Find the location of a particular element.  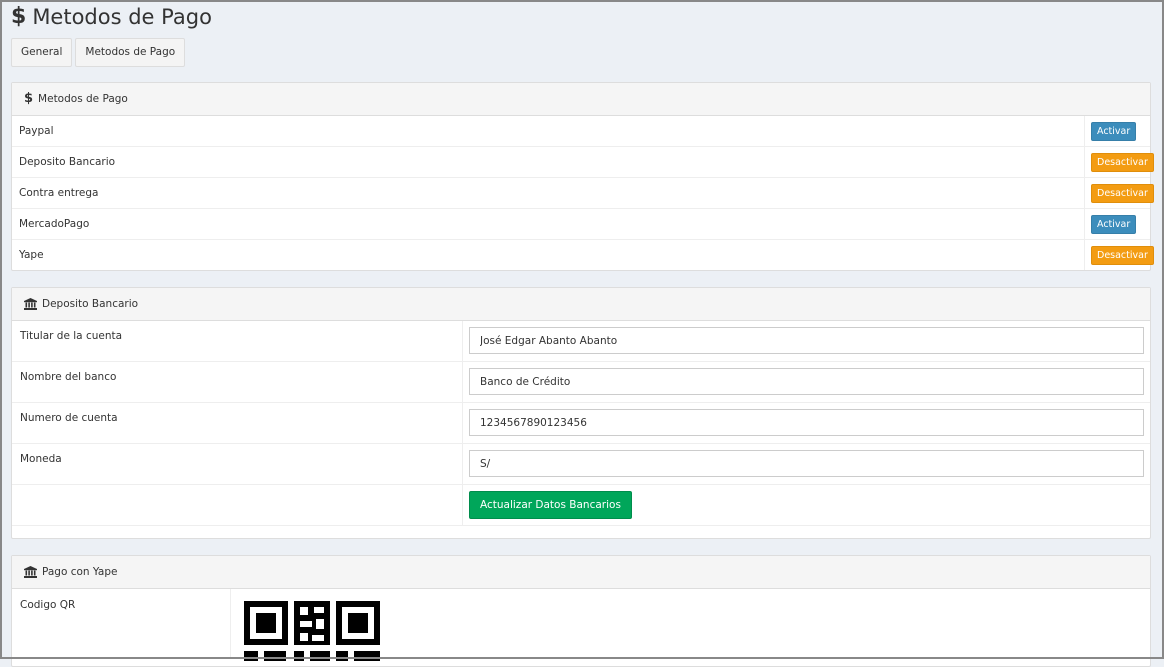

titular-input is located at coordinates (806, 340).